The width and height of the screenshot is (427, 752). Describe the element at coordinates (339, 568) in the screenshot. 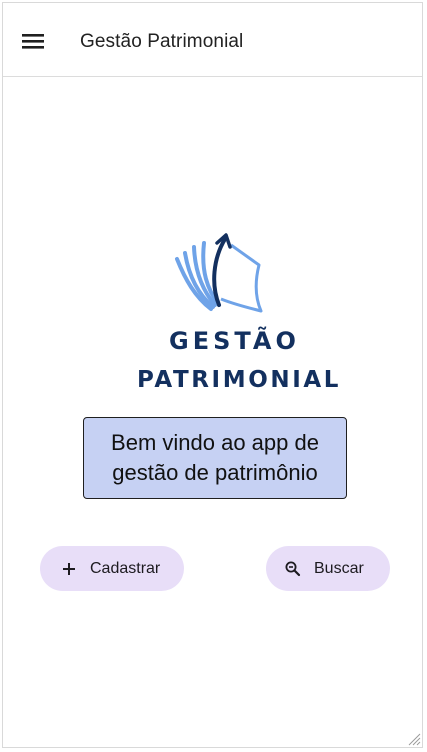

I see `buscar-label: Buscar` at that location.